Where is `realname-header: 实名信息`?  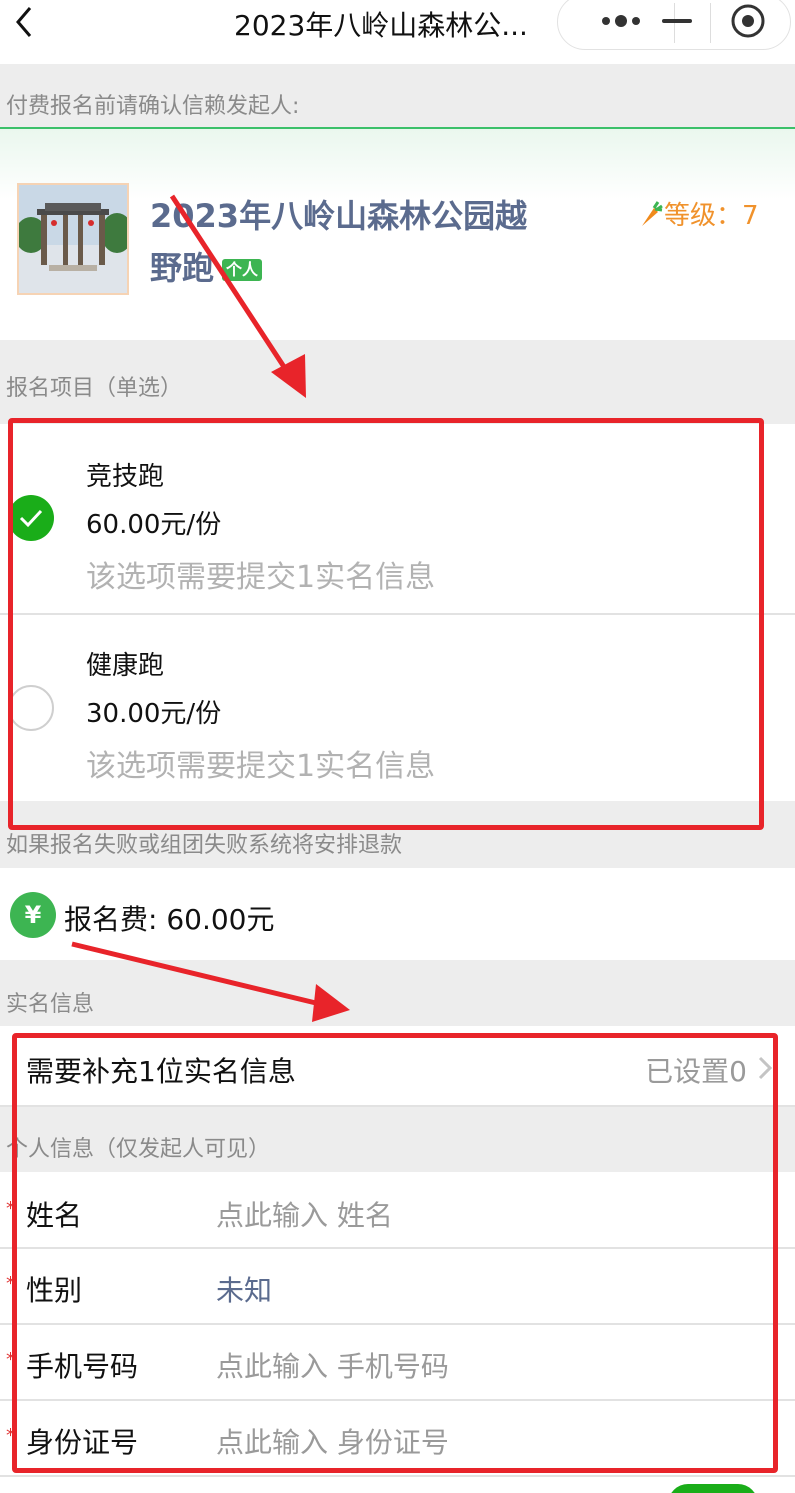 realname-header: 实名信息 is located at coordinates (50, 1004).